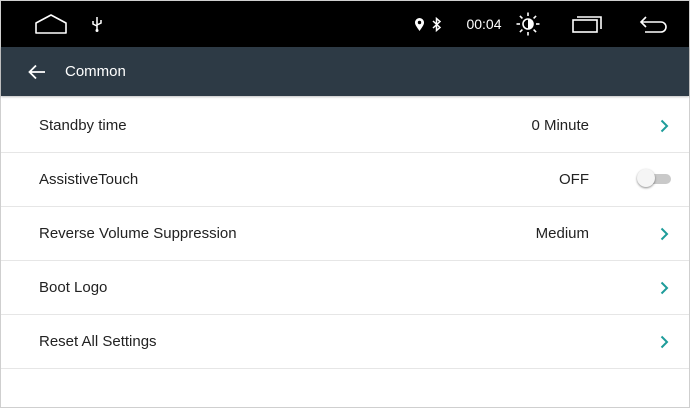 The width and height of the screenshot is (690, 408). What do you see at coordinates (95, 71) in the screenshot?
I see `page-title: Common` at bounding box center [95, 71].